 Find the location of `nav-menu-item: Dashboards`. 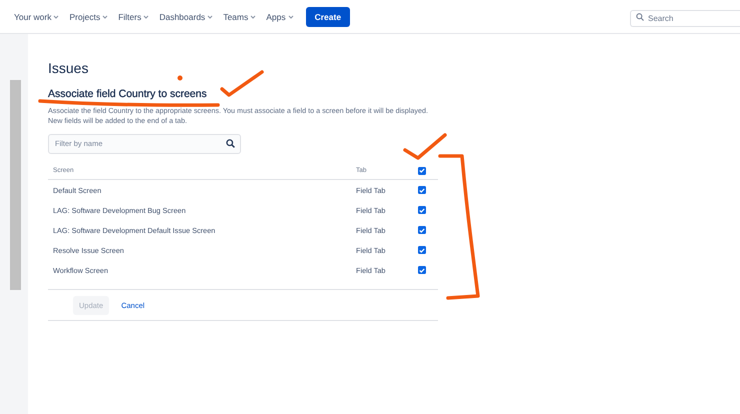

nav-menu-item: Dashboards is located at coordinates (186, 17).